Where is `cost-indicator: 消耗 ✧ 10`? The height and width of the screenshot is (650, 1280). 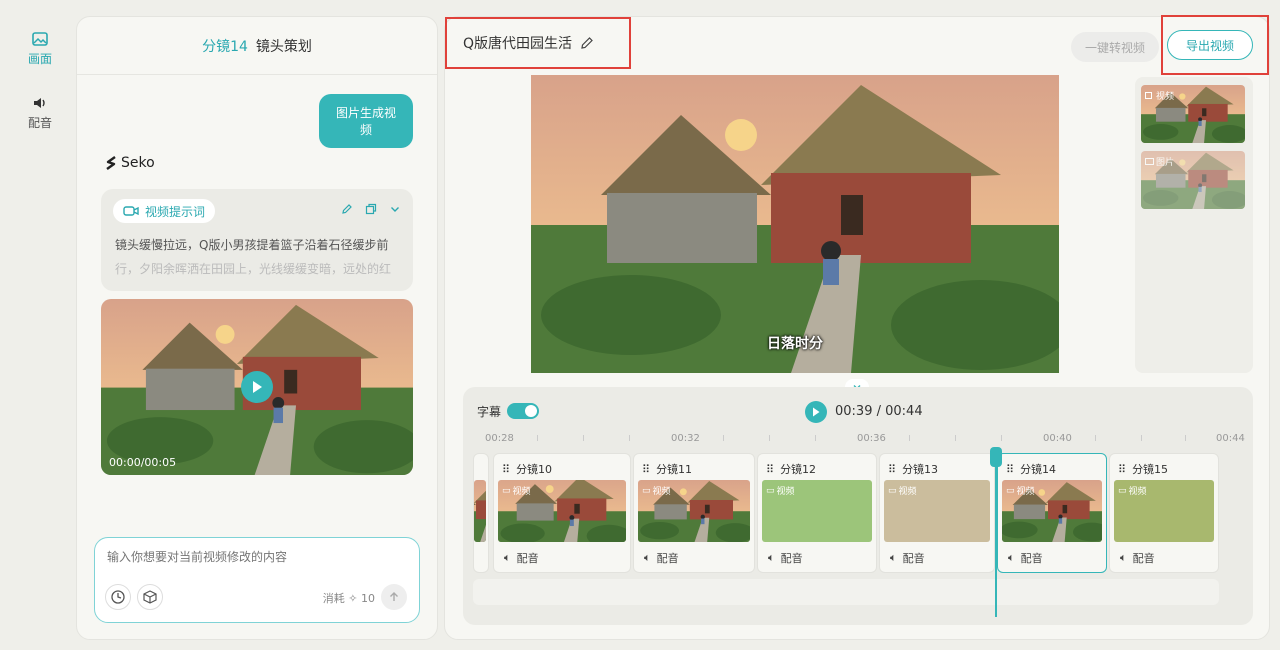
cost-indicator: 消耗 ✧ 10 is located at coordinates (349, 598).